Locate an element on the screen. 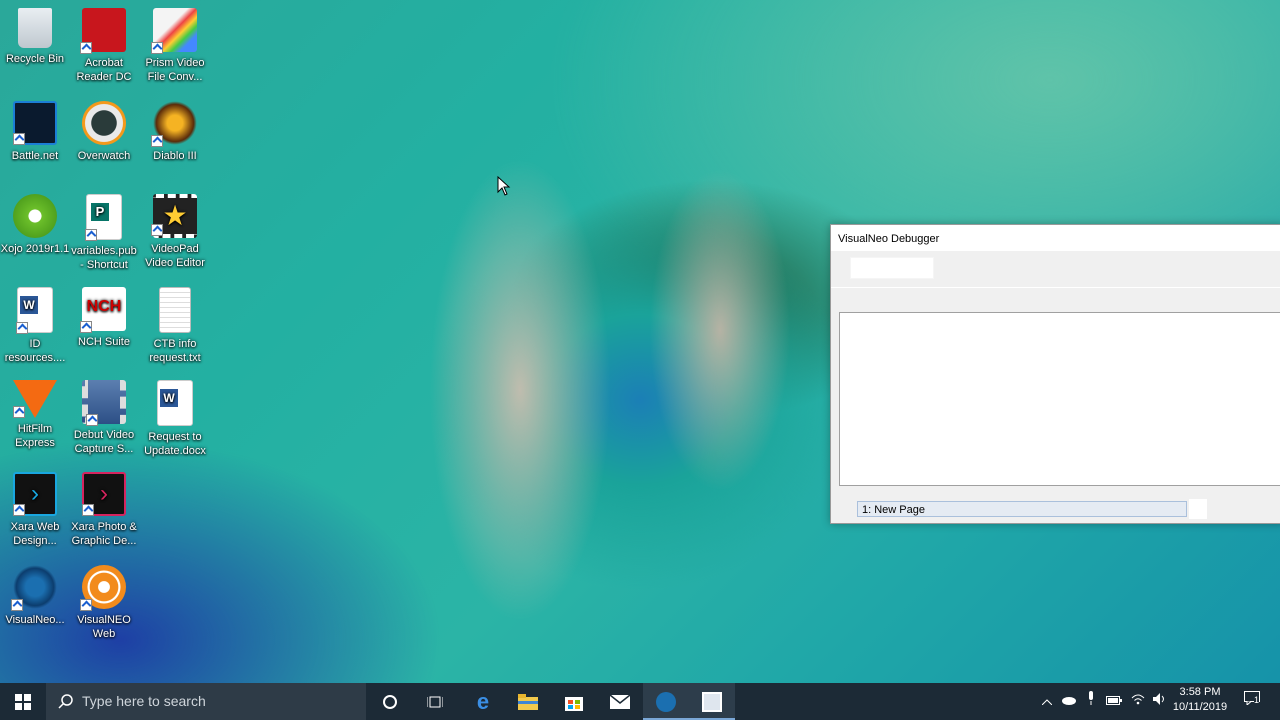 The width and height of the screenshot is (1280, 720). desktop-icon-label: Battle.net is located at coordinates (35, 156).